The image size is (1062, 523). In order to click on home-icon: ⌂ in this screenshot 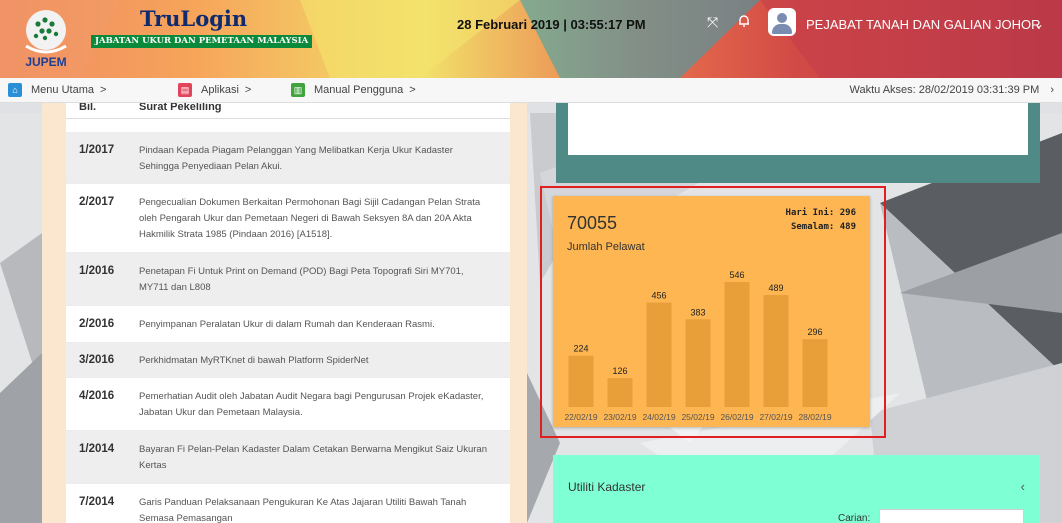, I will do `click(15, 90)`.